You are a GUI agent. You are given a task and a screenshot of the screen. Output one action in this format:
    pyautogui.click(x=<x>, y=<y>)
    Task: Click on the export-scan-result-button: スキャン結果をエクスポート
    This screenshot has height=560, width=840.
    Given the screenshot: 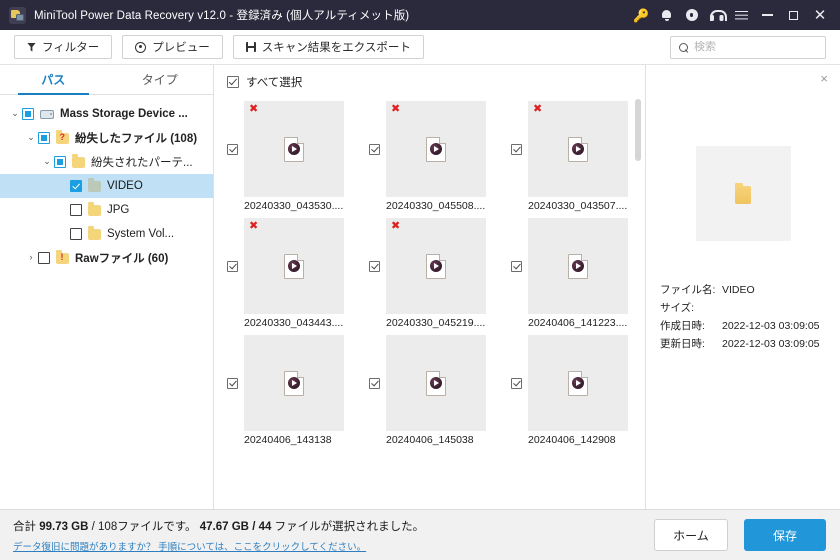 What is the action you would take?
    pyautogui.click(x=328, y=47)
    